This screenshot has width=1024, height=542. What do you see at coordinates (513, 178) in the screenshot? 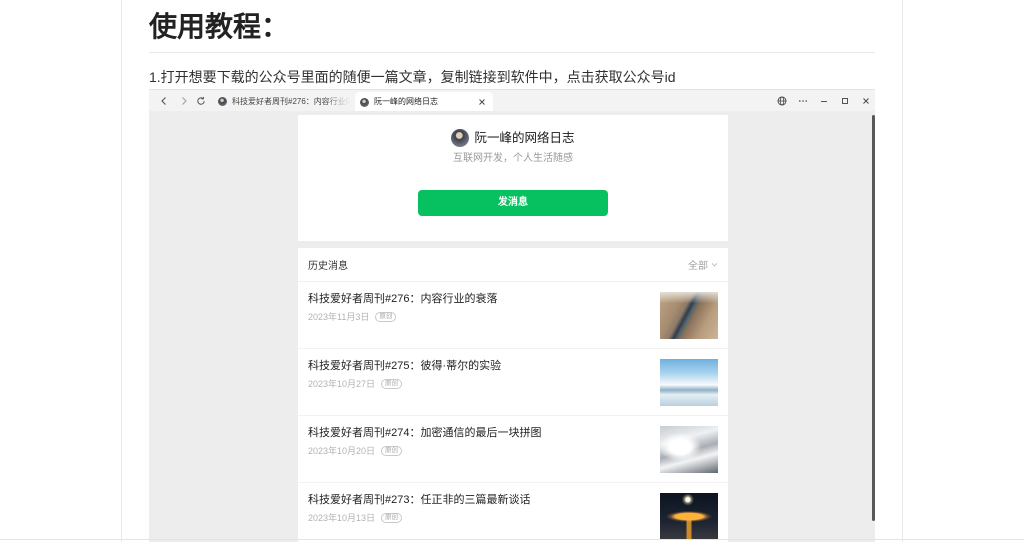
I see `profile-card: 阮一峰的网络日志 互联网开发，个人生活随感 发消息` at bounding box center [513, 178].